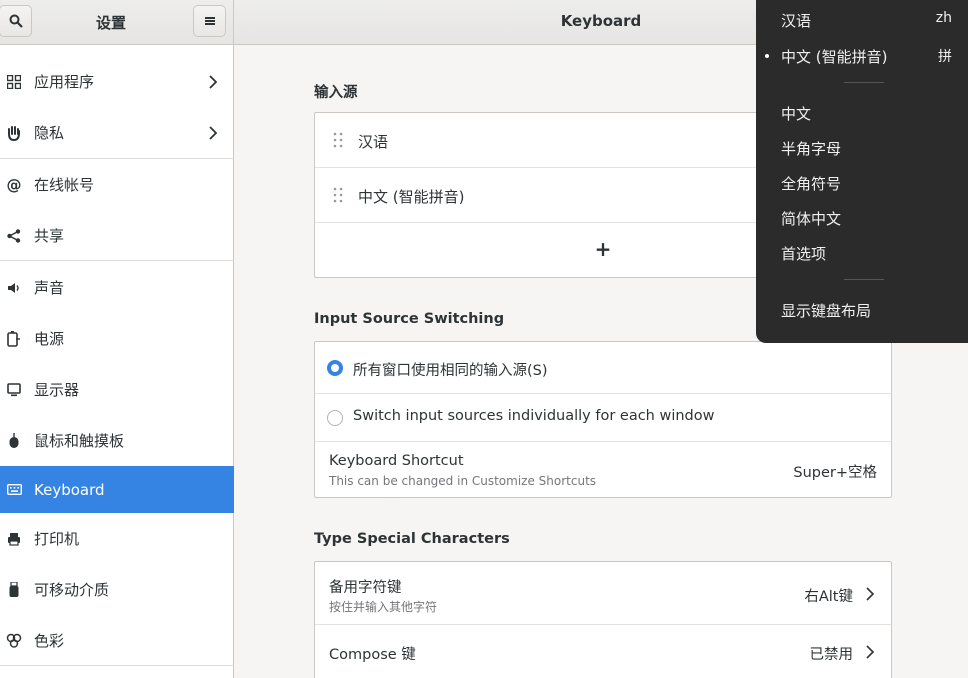  What do you see at coordinates (117, 589) in the screenshot?
I see `sidebar-item-removable-media: 可移动介质` at bounding box center [117, 589].